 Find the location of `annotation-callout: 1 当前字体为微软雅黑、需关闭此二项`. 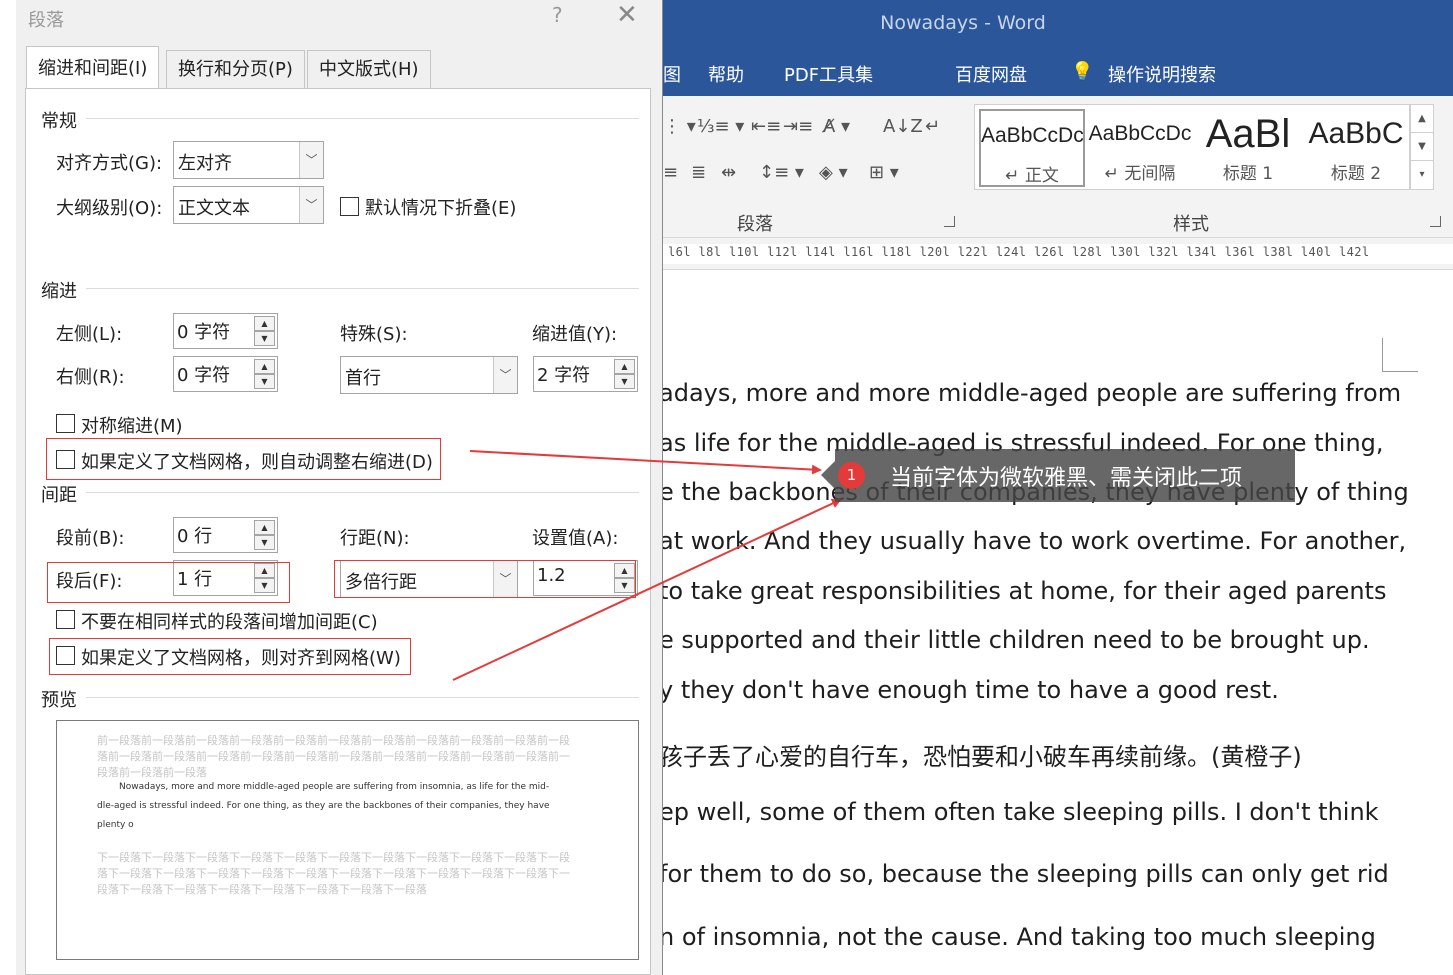

annotation-callout: 1 当前字体为微软雅黑、需关闭此二项 is located at coordinates (1058, 475).